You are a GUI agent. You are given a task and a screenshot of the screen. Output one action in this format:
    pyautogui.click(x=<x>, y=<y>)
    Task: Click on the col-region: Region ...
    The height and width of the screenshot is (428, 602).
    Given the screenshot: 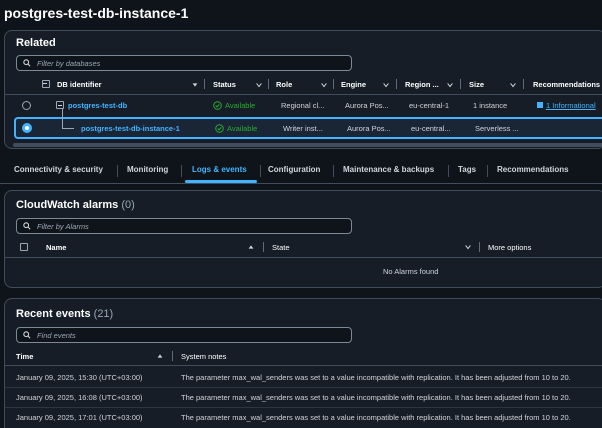 What is the action you would take?
    pyautogui.click(x=422, y=84)
    